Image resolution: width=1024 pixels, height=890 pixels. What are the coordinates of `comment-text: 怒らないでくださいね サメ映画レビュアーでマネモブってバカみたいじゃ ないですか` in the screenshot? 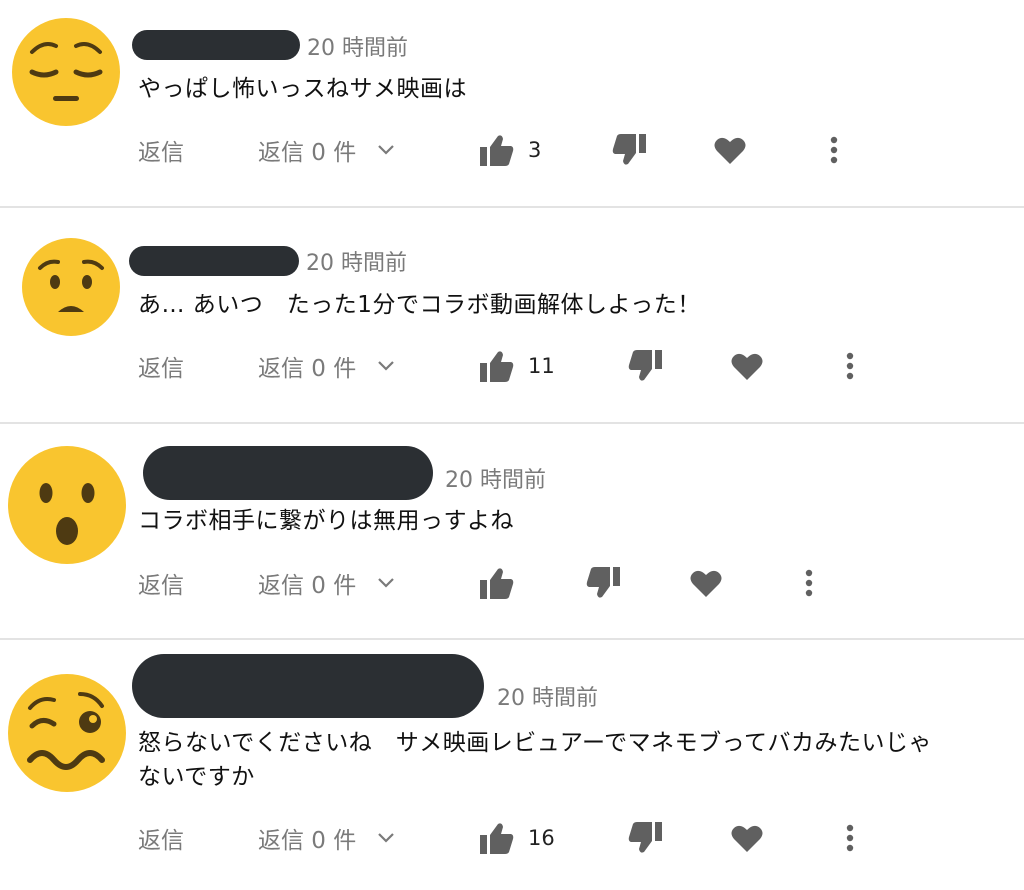 It's located at (535, 760).